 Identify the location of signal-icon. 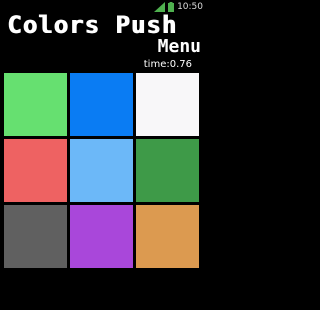
(160, 6).